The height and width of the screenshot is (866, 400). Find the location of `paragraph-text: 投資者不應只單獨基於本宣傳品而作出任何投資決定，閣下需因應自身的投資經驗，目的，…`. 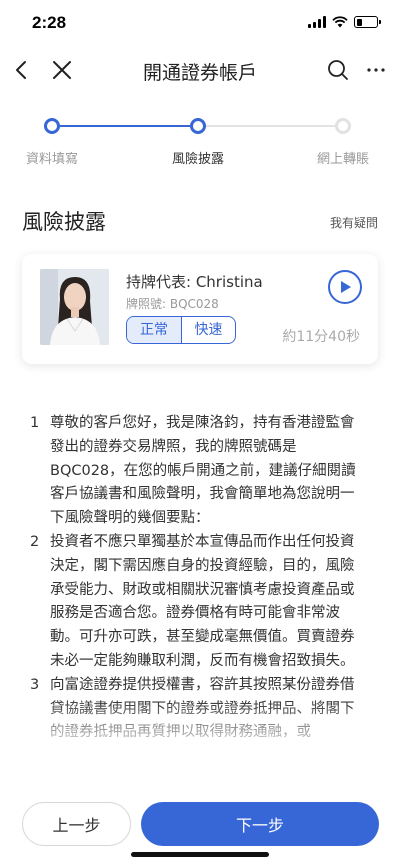

paragraph-text: 投資者不應只單獨基於本宣傳品而作出任何投資決定，閣下需因應自身的投資經驗，目的，… is located at coordinates (202, 601).